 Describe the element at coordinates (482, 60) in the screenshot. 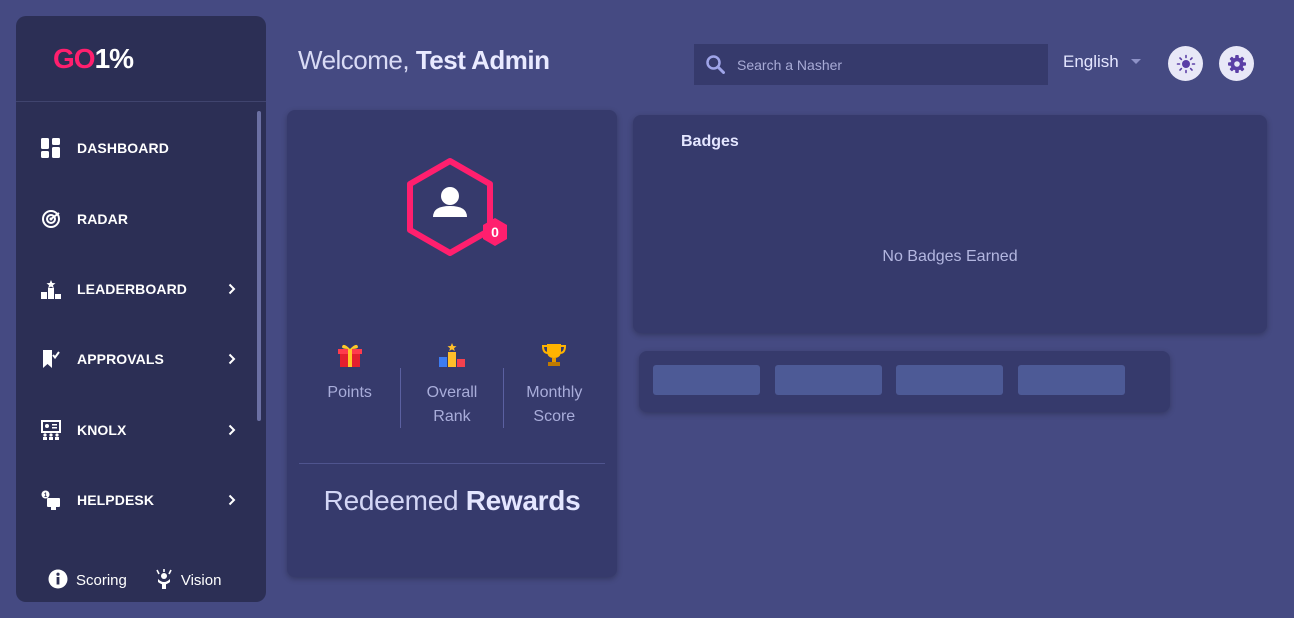

I see `user-name: Test Admin` at that location.